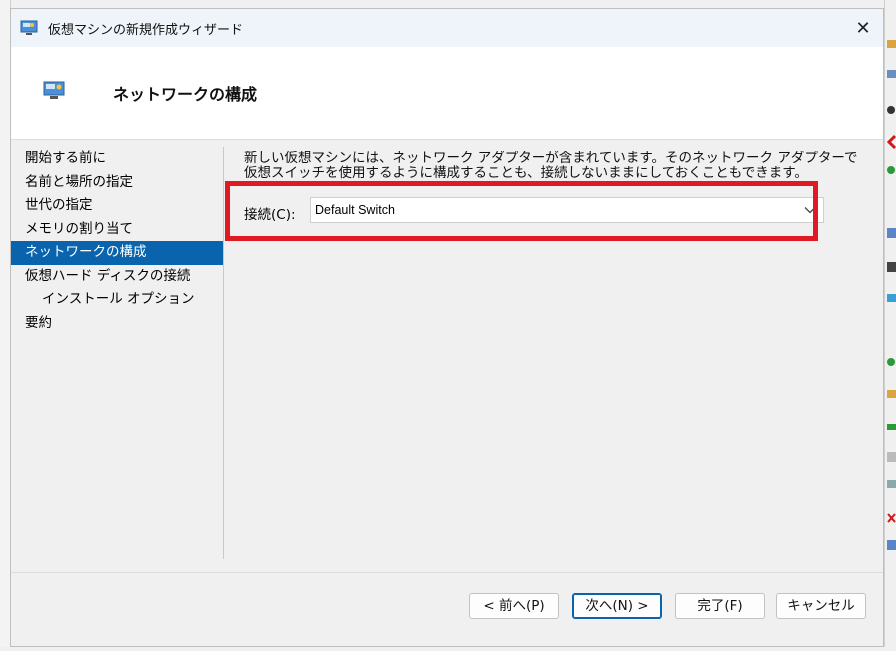 The image size is (896, 651). What do you see at coordinates (117, 324) in the screenshot?
I see `step-summary: 要約` at bounding box center [117, 324].